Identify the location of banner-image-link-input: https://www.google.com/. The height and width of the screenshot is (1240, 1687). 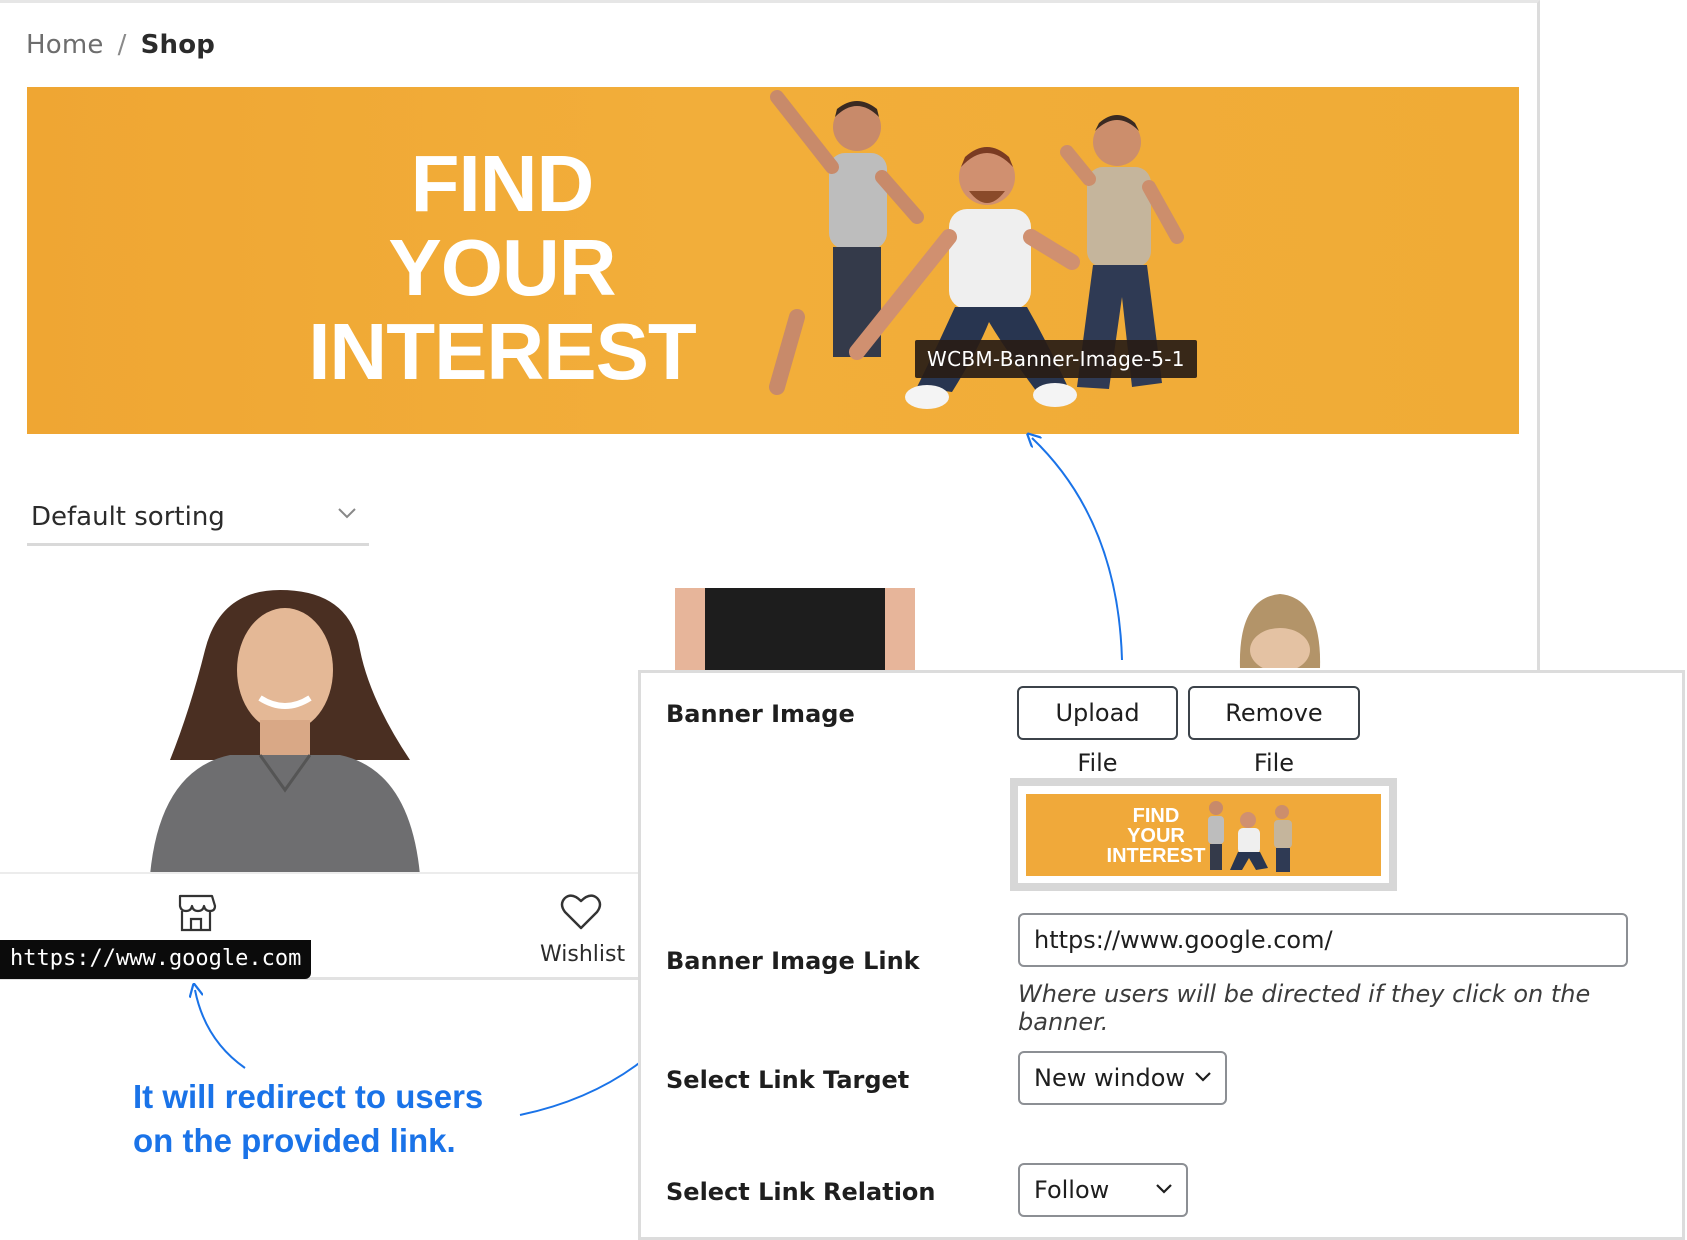
(1323, 940).